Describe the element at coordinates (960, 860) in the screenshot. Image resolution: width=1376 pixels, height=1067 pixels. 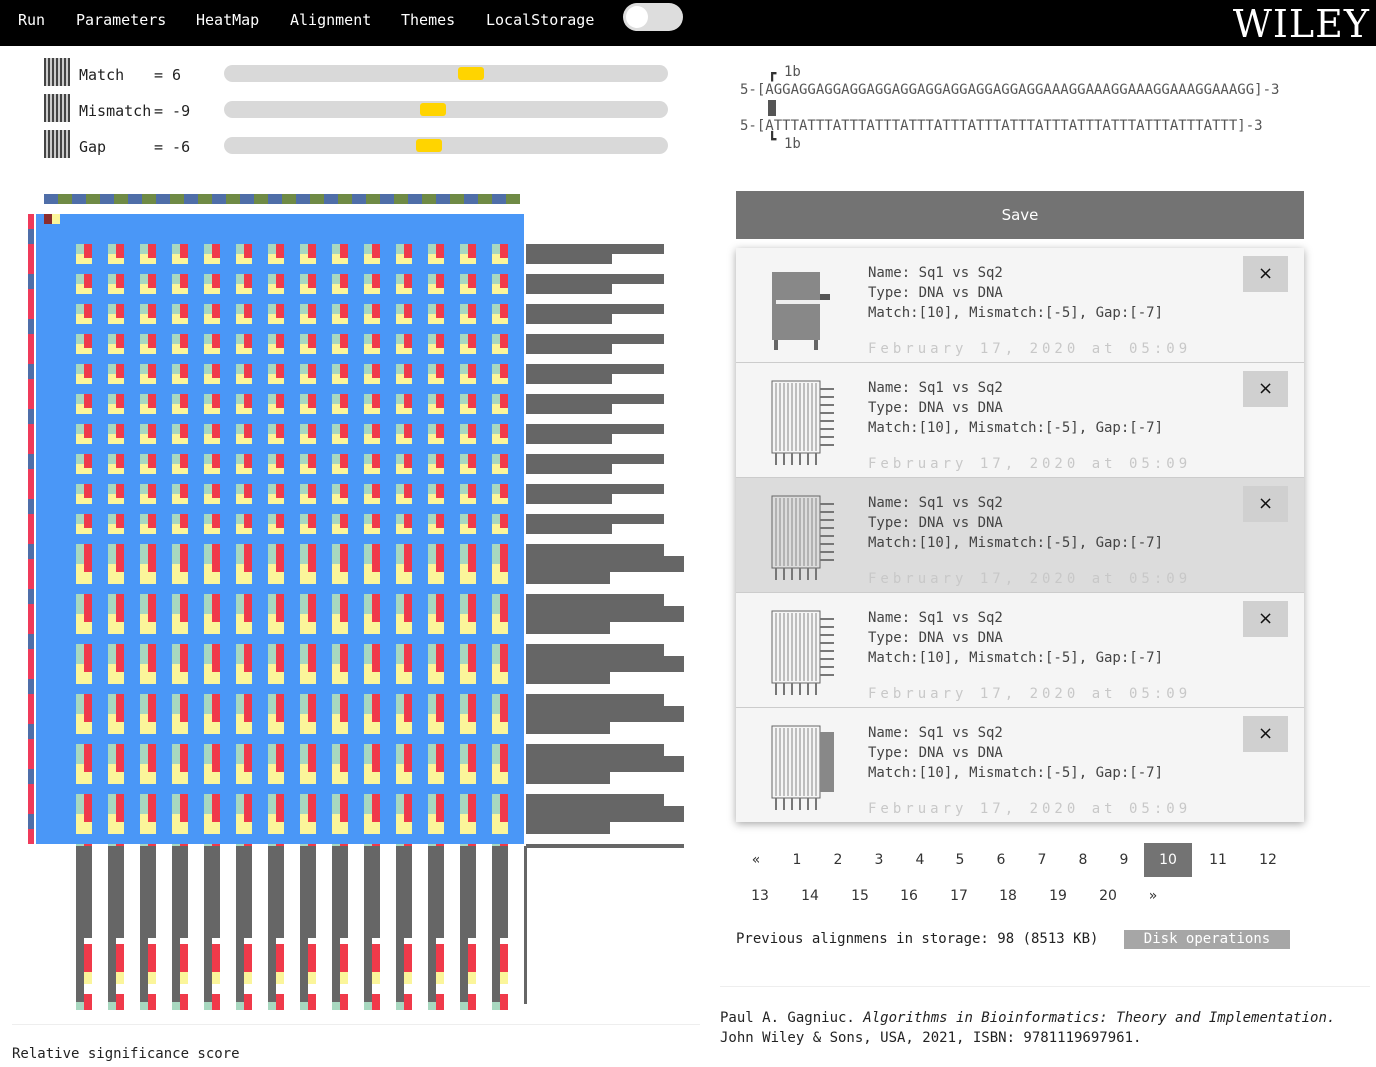
I see `page-5: 5` at that location.